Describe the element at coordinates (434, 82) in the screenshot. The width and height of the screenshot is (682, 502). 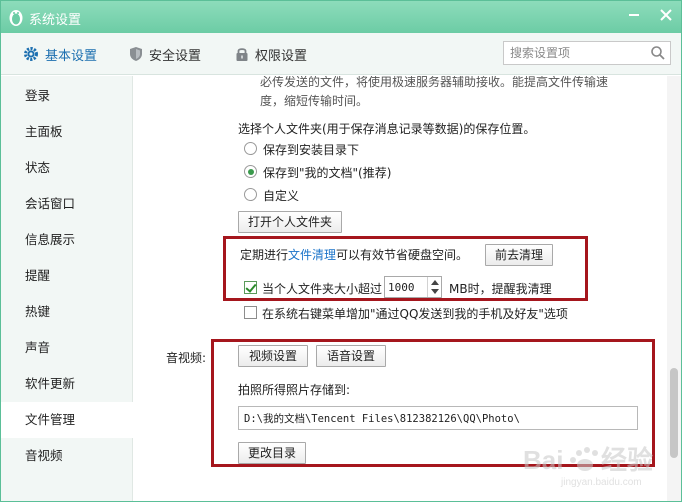
I see `fast-transfer-note-line1: 必传发送的文件，将使用极速服务器辅助接收。能提高文件传输速` at that location.